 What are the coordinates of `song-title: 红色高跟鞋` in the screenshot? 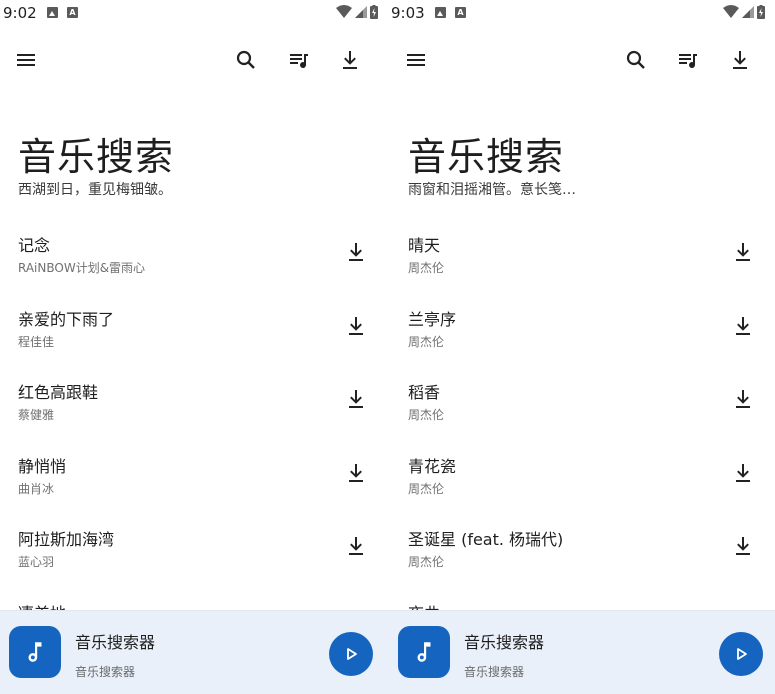 It's located at (58, 392).